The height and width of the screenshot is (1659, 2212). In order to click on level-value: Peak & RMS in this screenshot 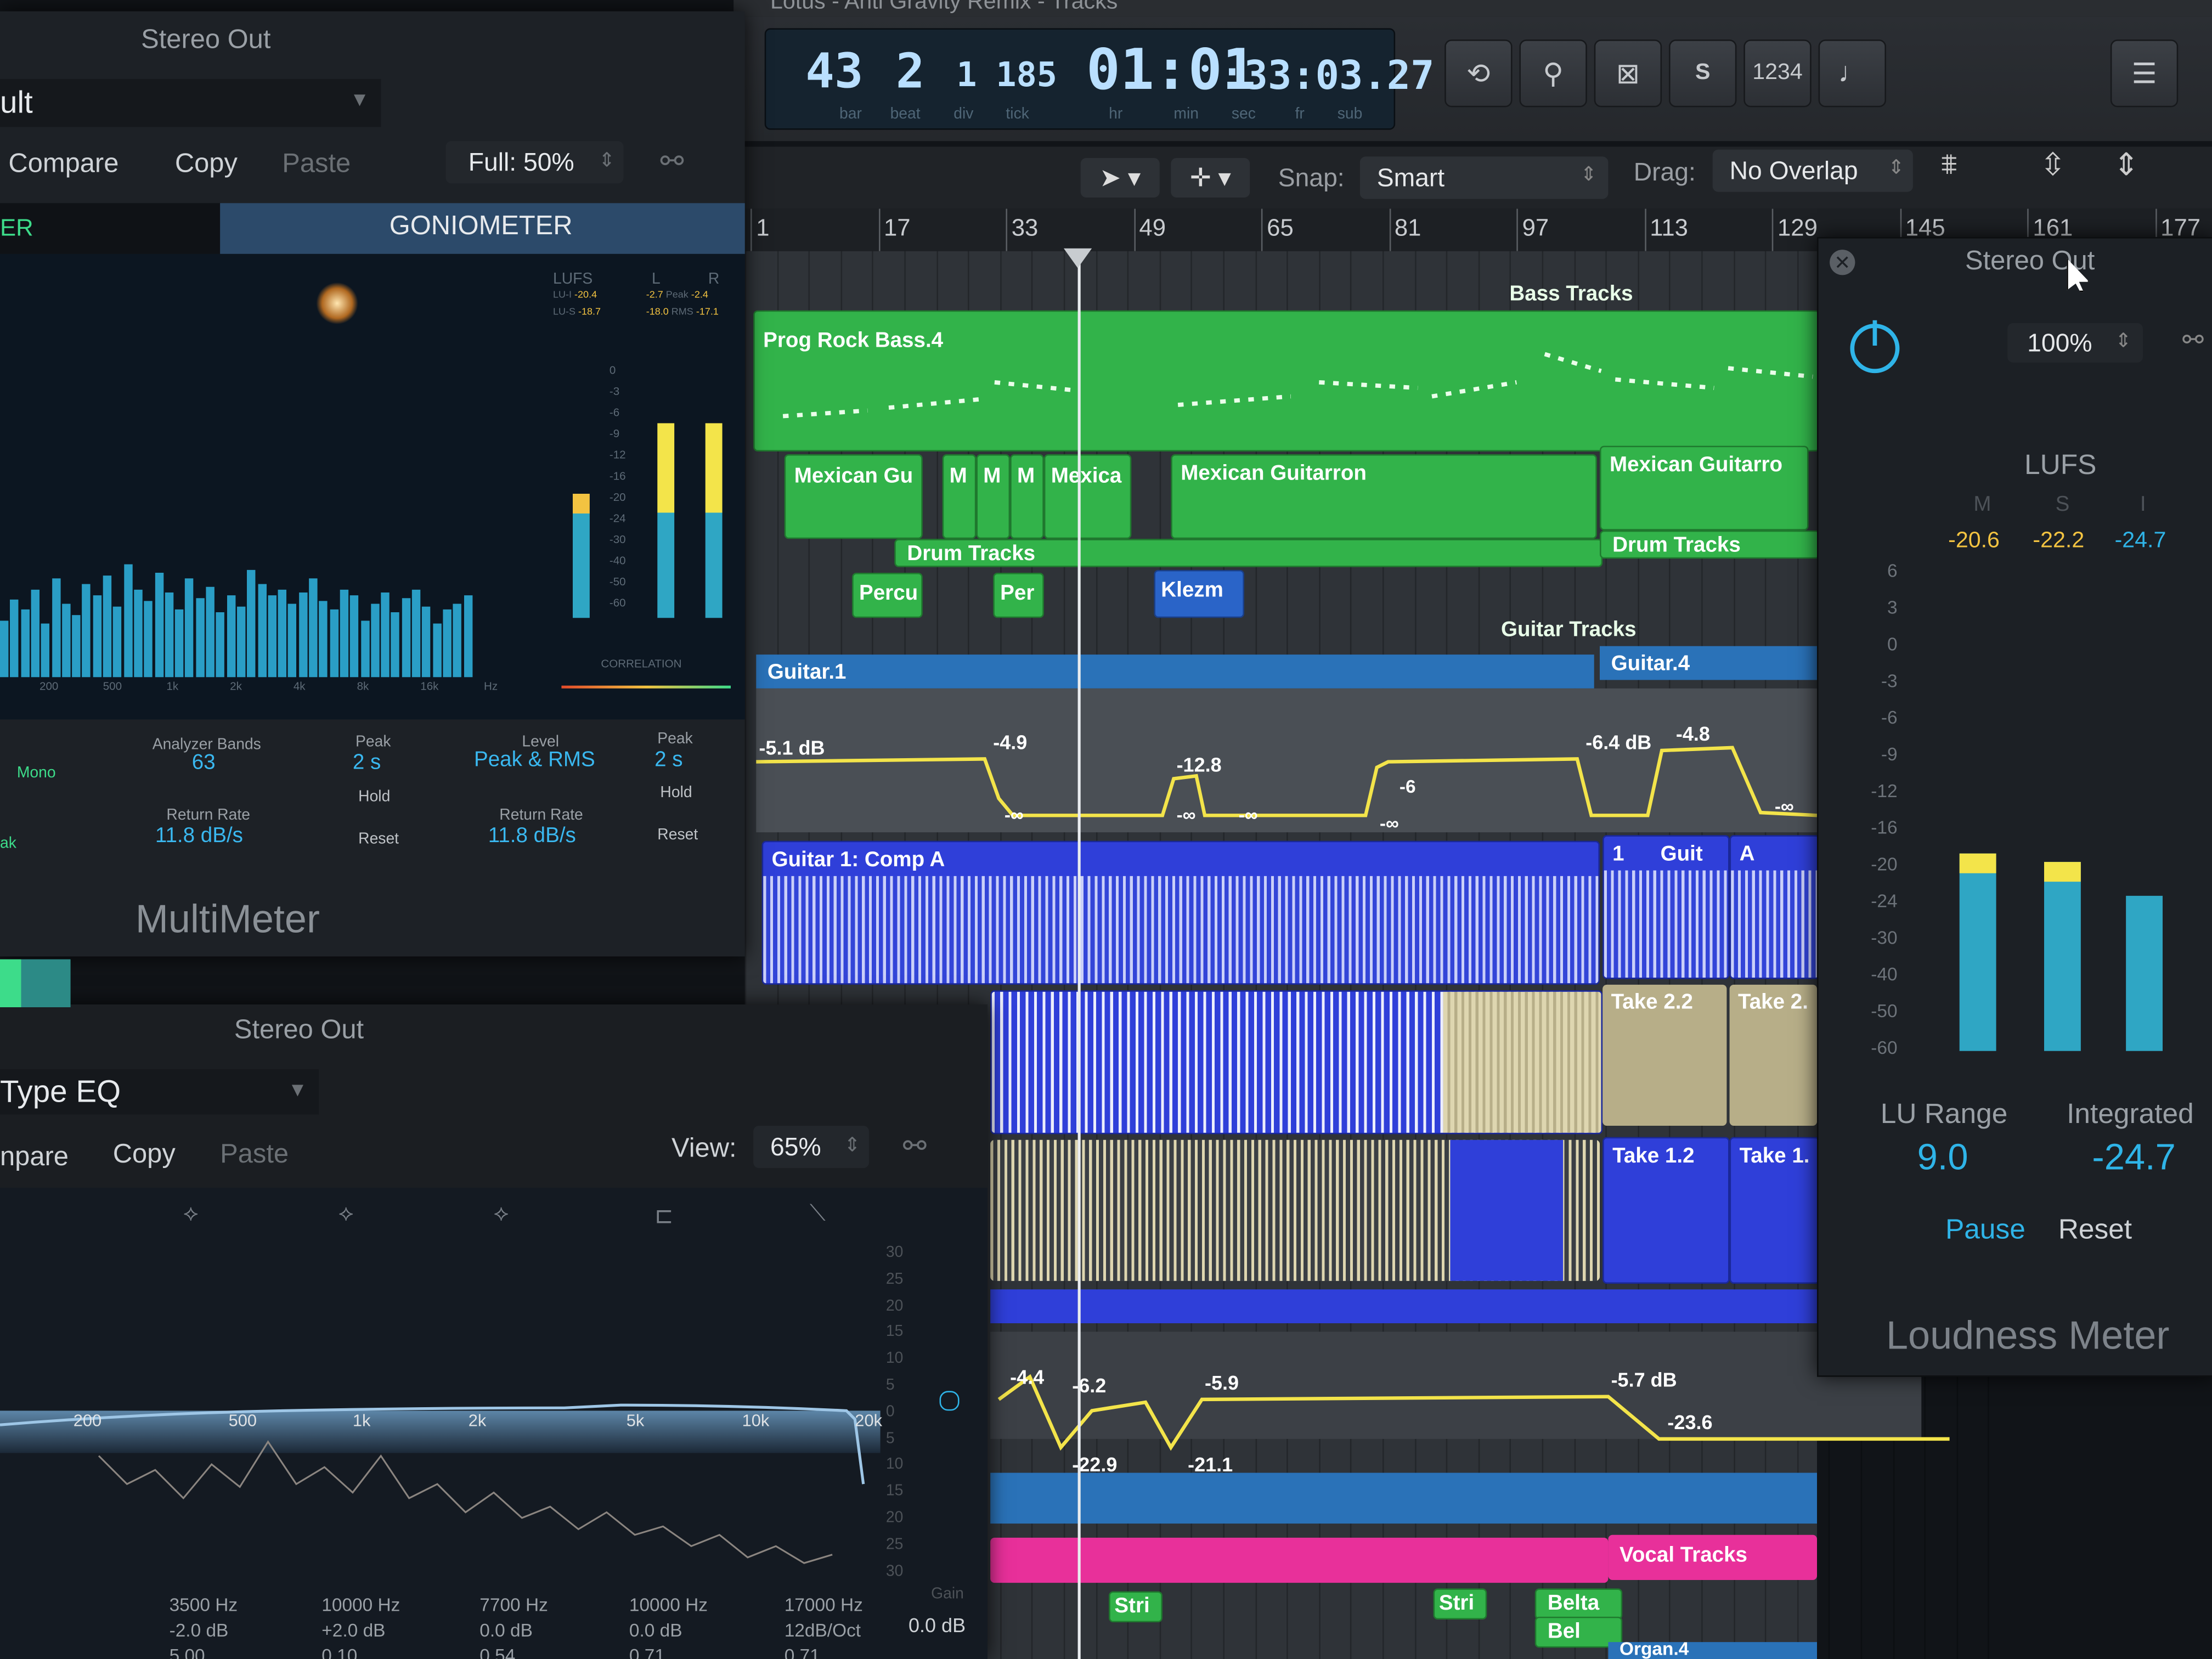, I will do `click(534, 760)`.